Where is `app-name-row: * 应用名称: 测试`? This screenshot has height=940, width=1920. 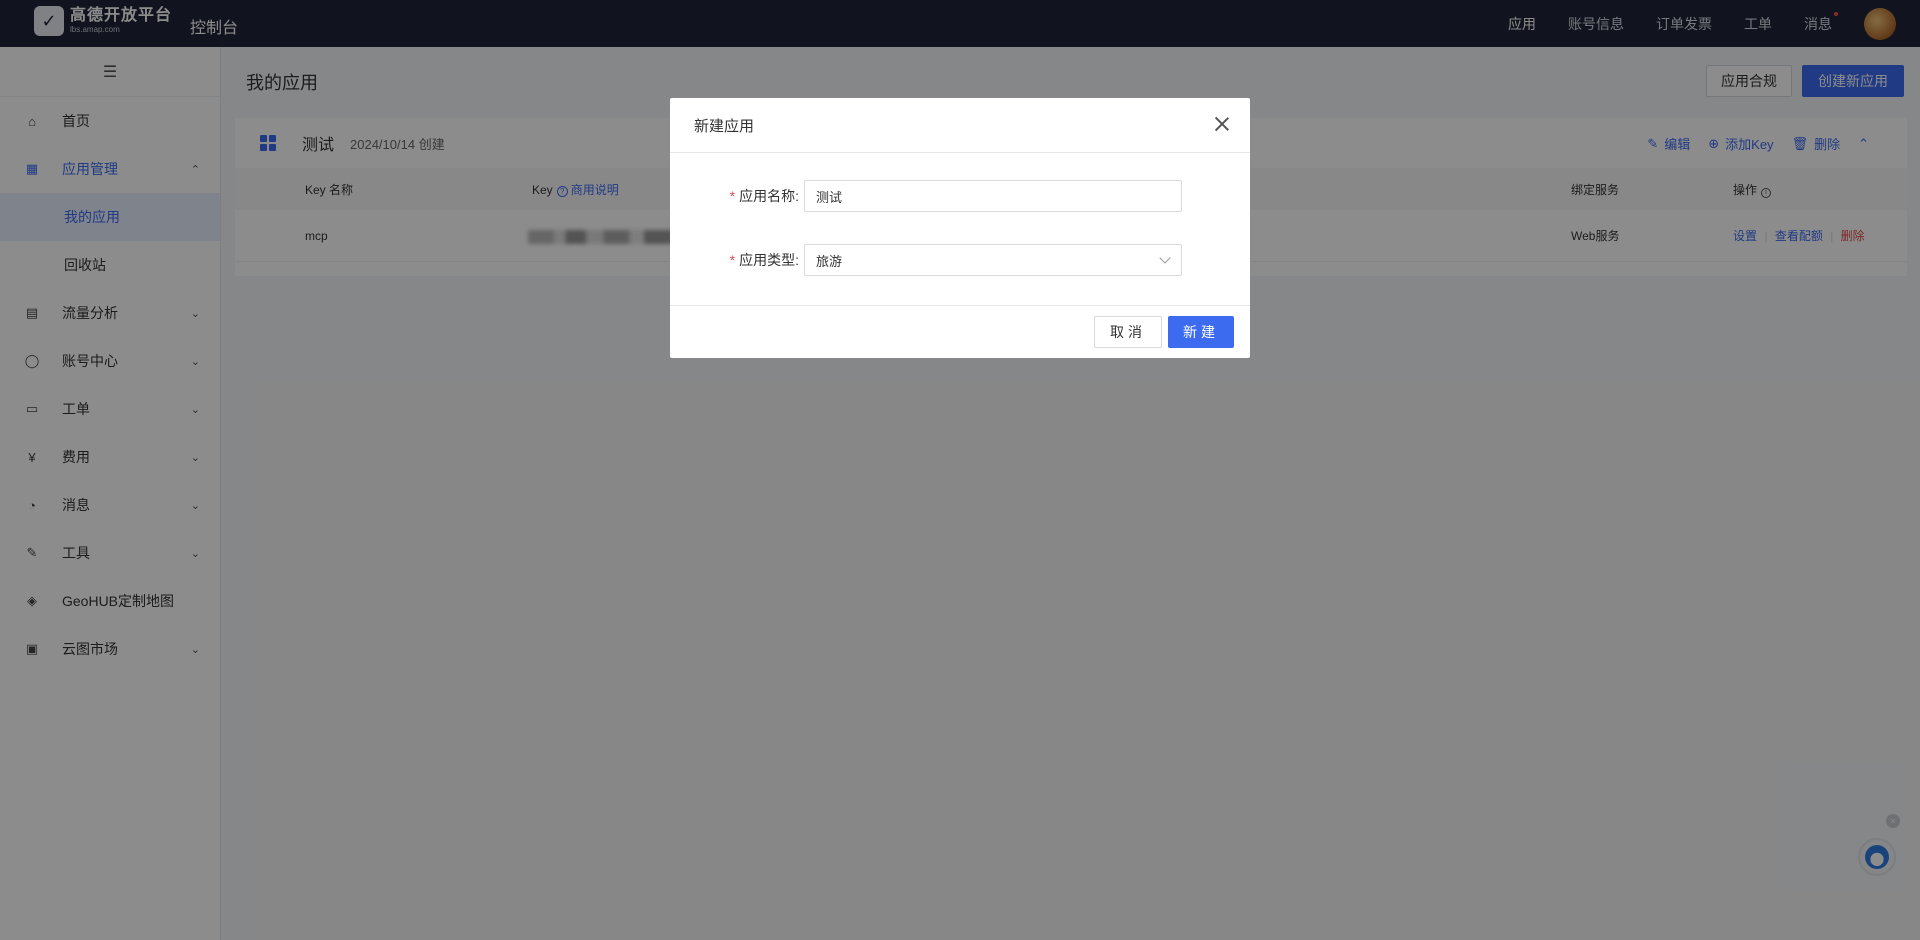 app-name-row: * 应用名称: 测试 is located at coordinates (960, 196).